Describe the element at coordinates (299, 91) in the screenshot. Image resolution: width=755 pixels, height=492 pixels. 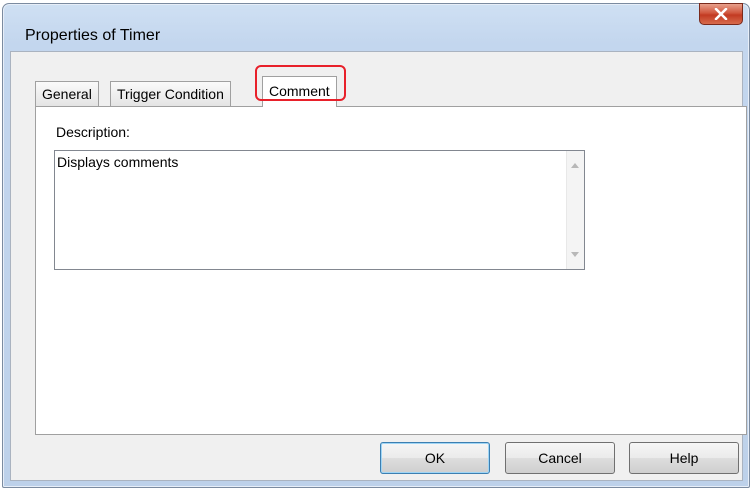
I see `tab-comment: Comment` at that location.